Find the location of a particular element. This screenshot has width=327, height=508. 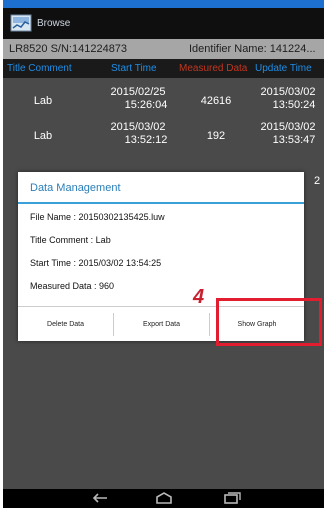

column-header-update-time: Update Time is located at coordinates (283, 68).